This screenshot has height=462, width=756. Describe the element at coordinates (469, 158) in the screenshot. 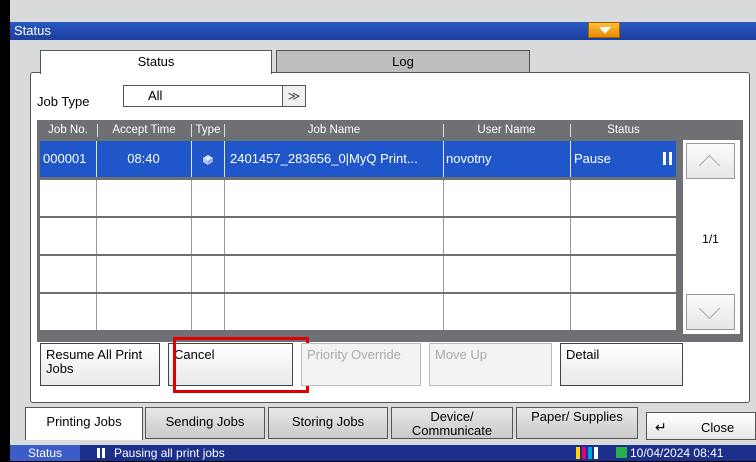

I see `user-name-cell: novotny` at that location.